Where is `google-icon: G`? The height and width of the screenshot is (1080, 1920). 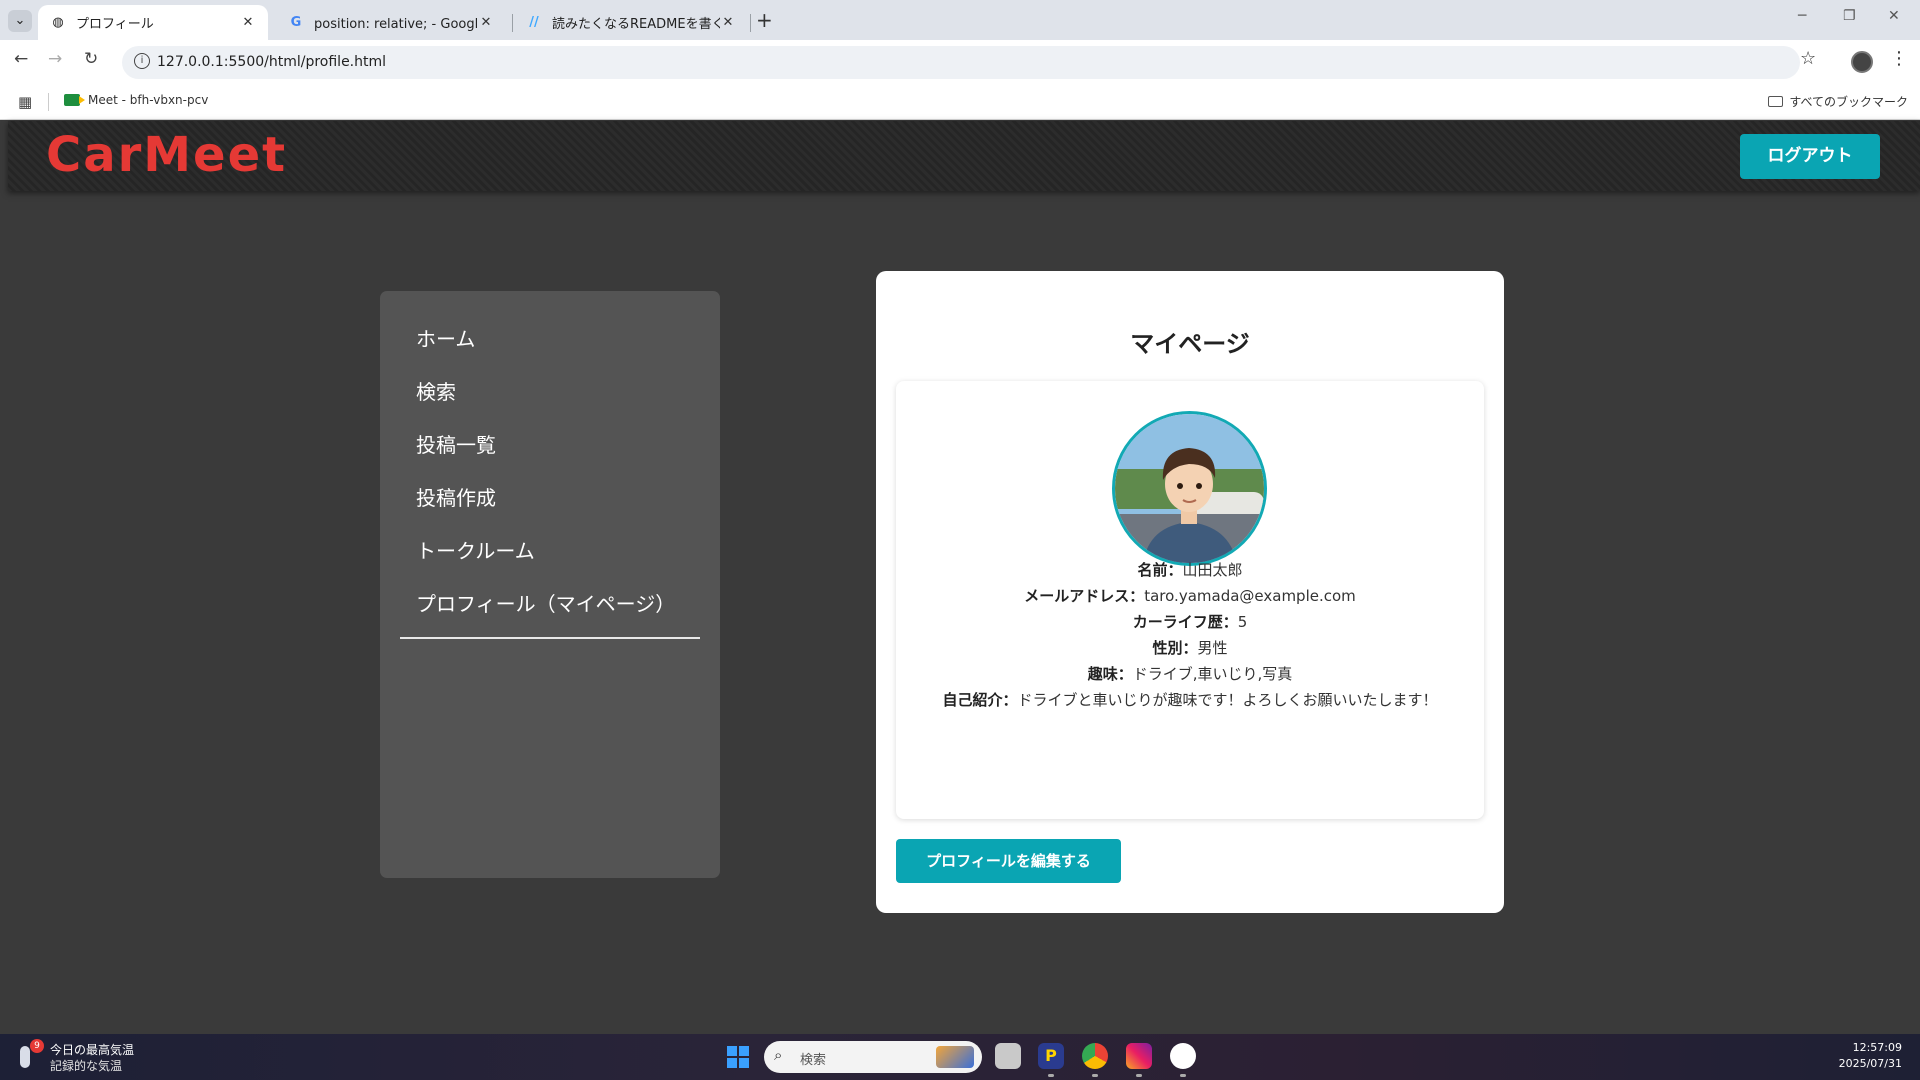 google-icon: G is located at coordinates (296, 22).